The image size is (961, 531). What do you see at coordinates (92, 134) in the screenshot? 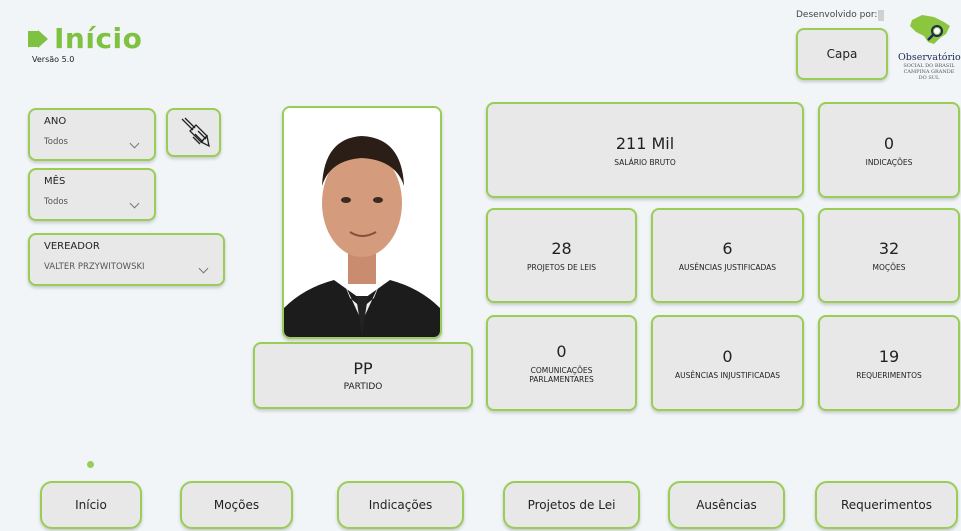
I see `ano-filter: ANO Todos` at bounding box center [92, 134].